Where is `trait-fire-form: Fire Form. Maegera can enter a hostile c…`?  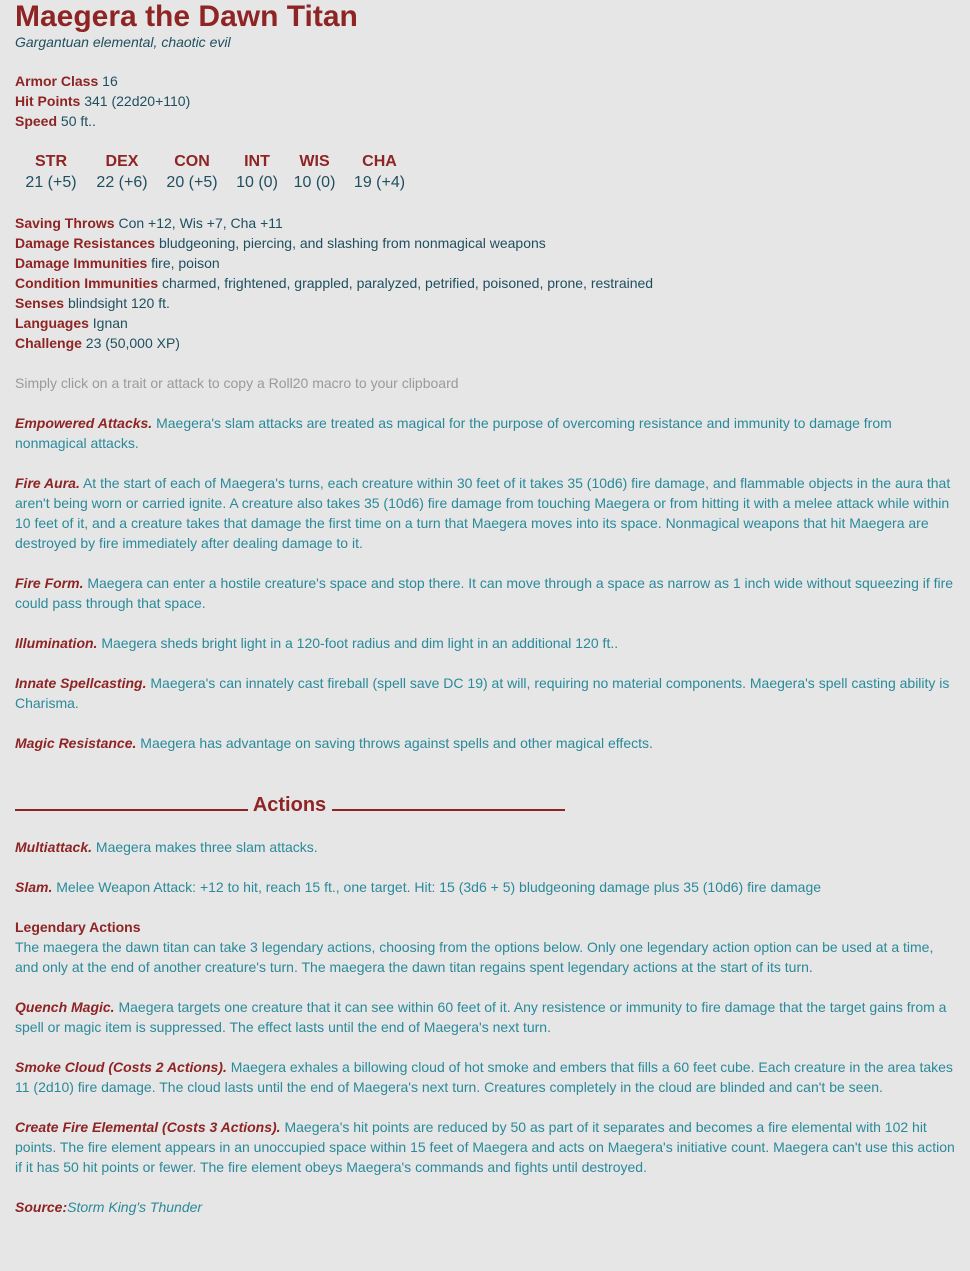 trait-fire-form: Fire Form. Maegera can enter a hostile c… is located at coordinates (487, 593).